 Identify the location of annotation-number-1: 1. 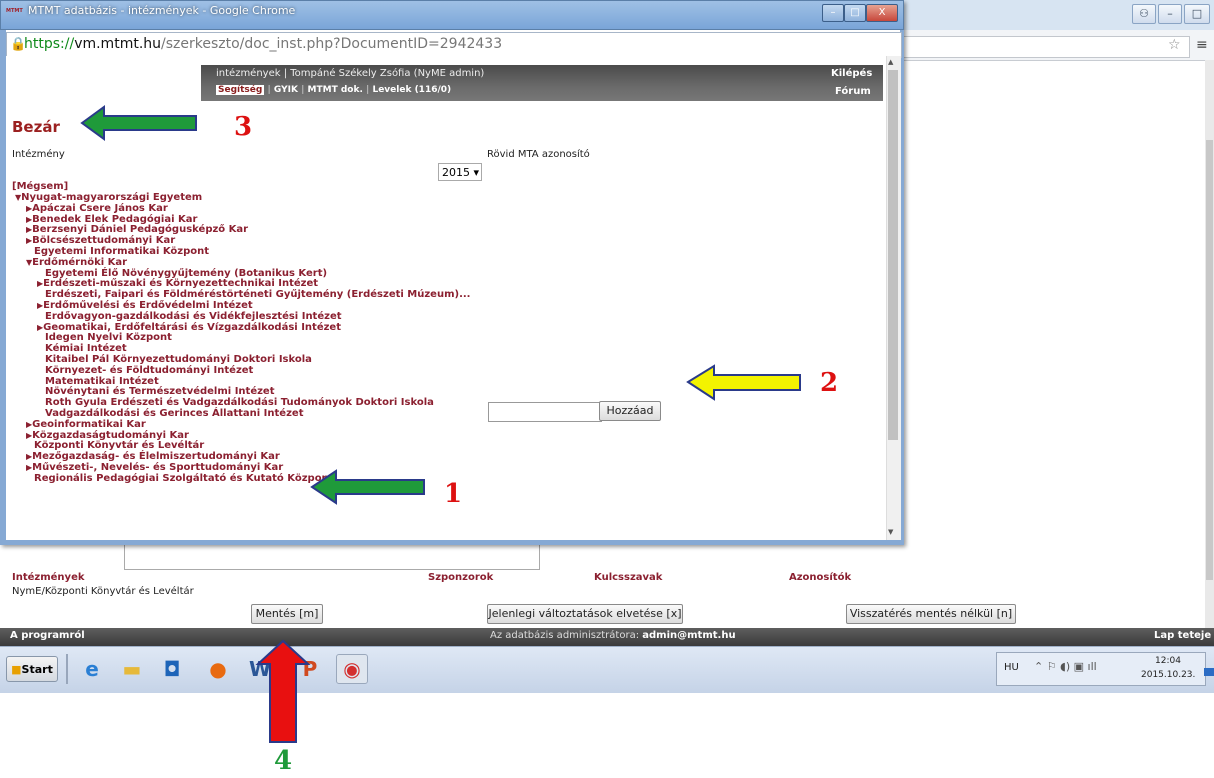
(453, 494).